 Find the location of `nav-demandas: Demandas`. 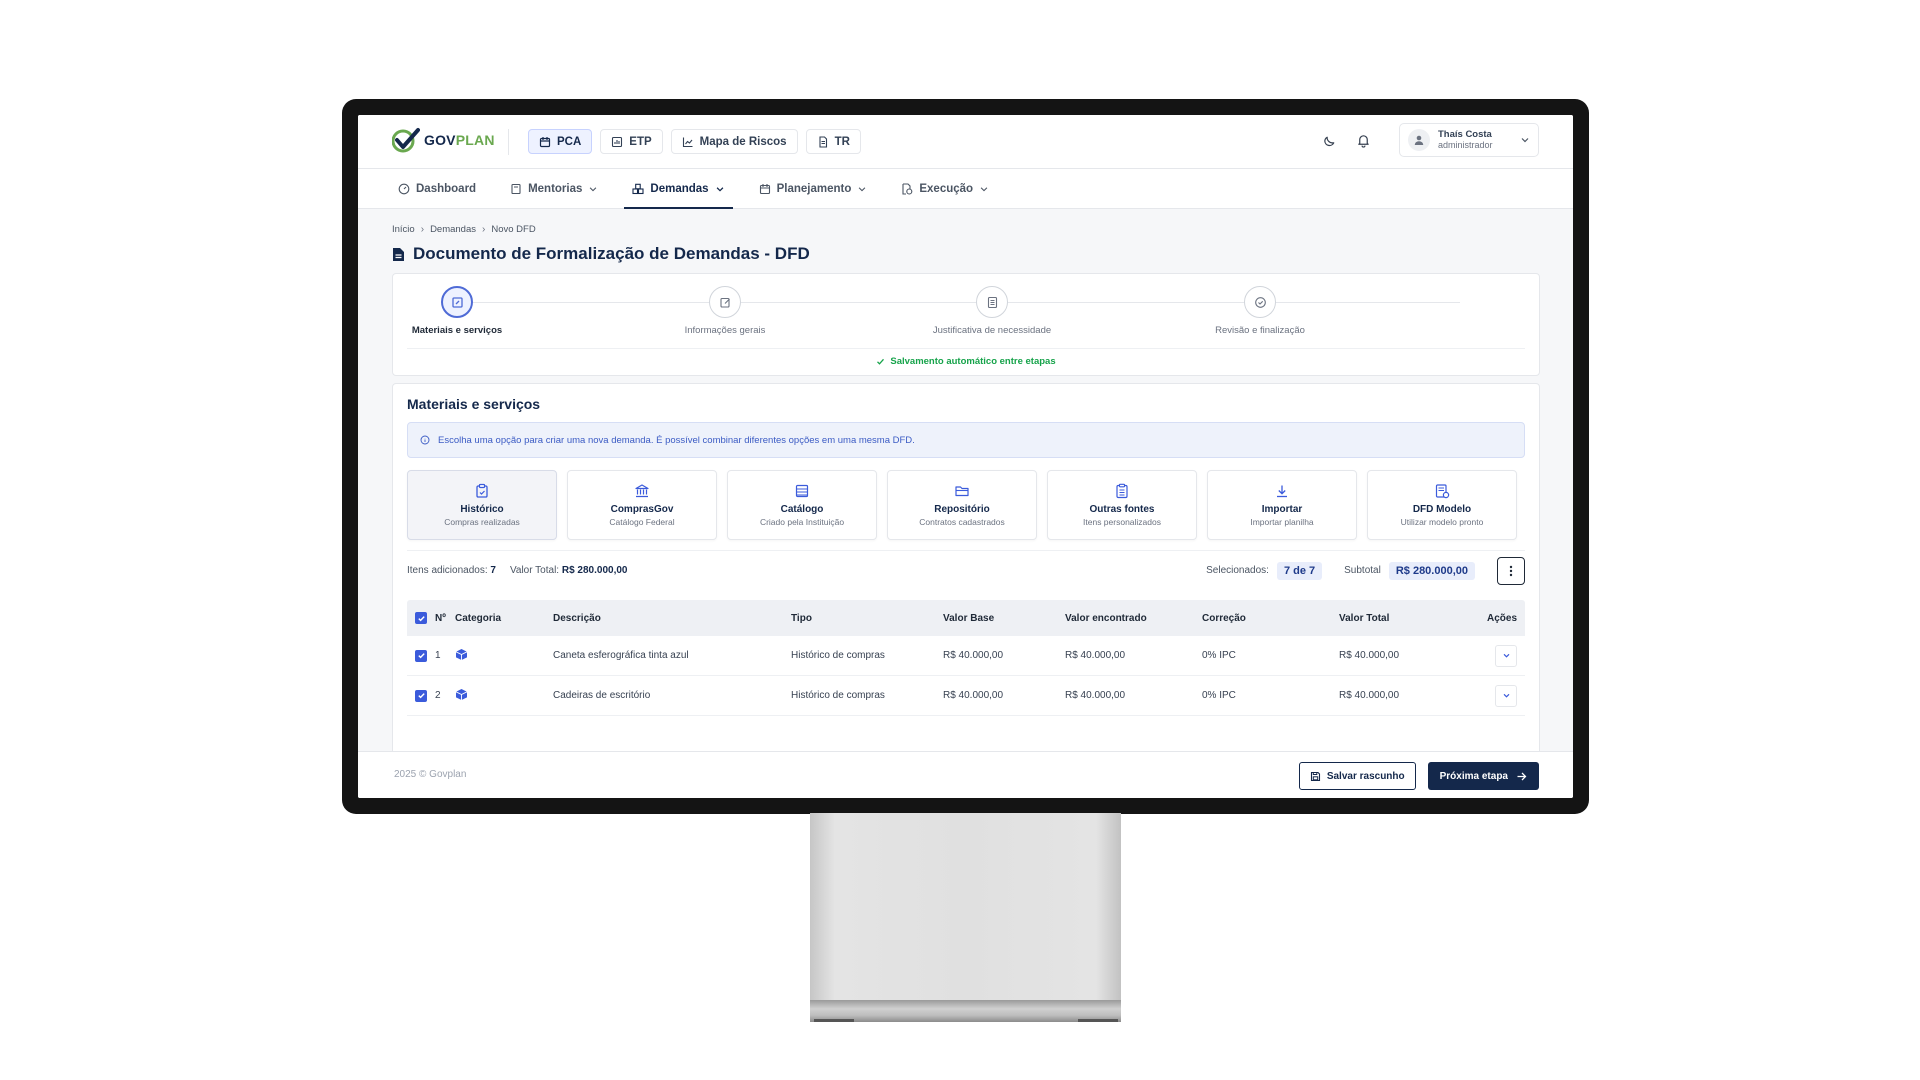

nav-demandas: Demandas is located at coordinates (678, 189).